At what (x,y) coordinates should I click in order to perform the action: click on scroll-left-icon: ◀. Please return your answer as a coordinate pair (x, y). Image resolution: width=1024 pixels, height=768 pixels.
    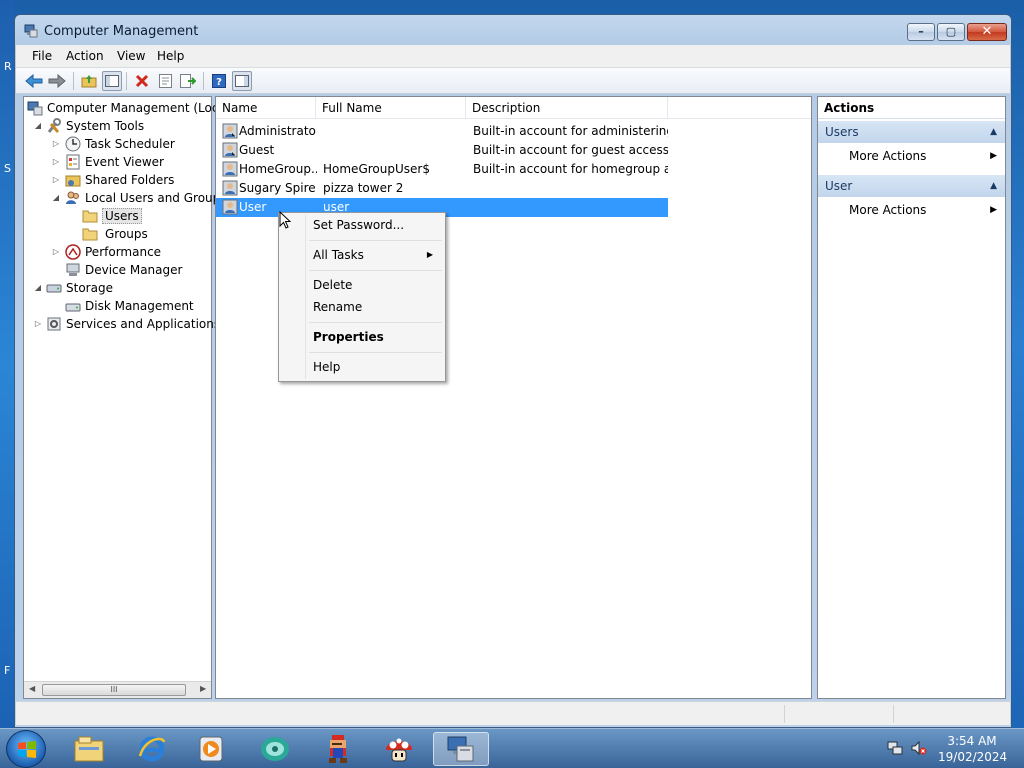
    Looking at the image, I should click on (32, 688).